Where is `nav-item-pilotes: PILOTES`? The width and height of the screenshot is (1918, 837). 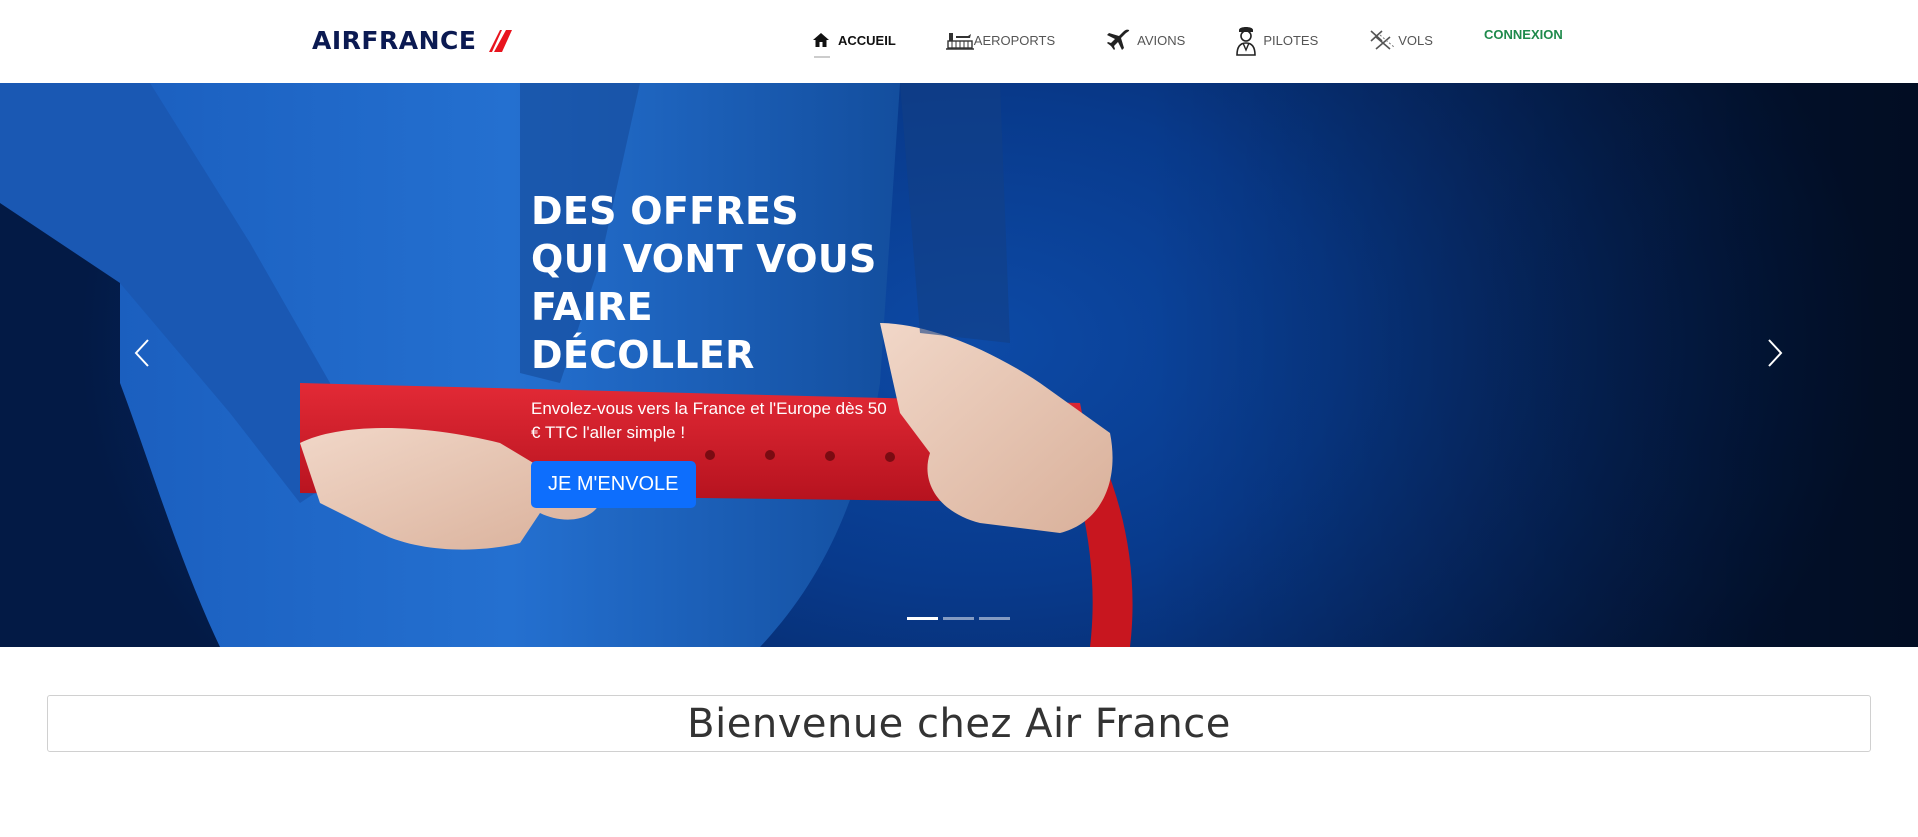 nav-item-pilotes: PILOTES is located at coordinates (1276, 40).